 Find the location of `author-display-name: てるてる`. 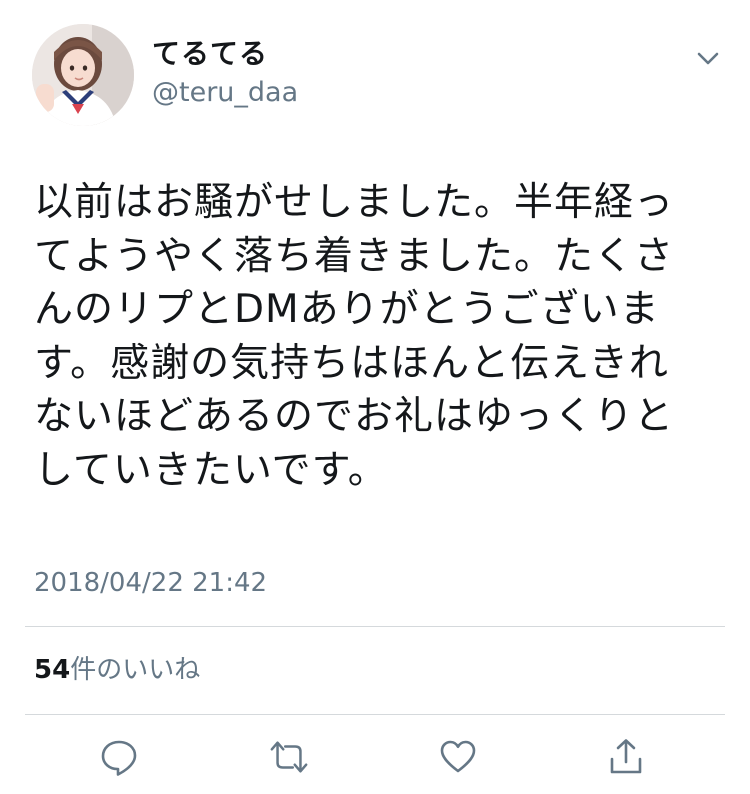

author-display-name: てるてる is located at coordinates (210, 54).